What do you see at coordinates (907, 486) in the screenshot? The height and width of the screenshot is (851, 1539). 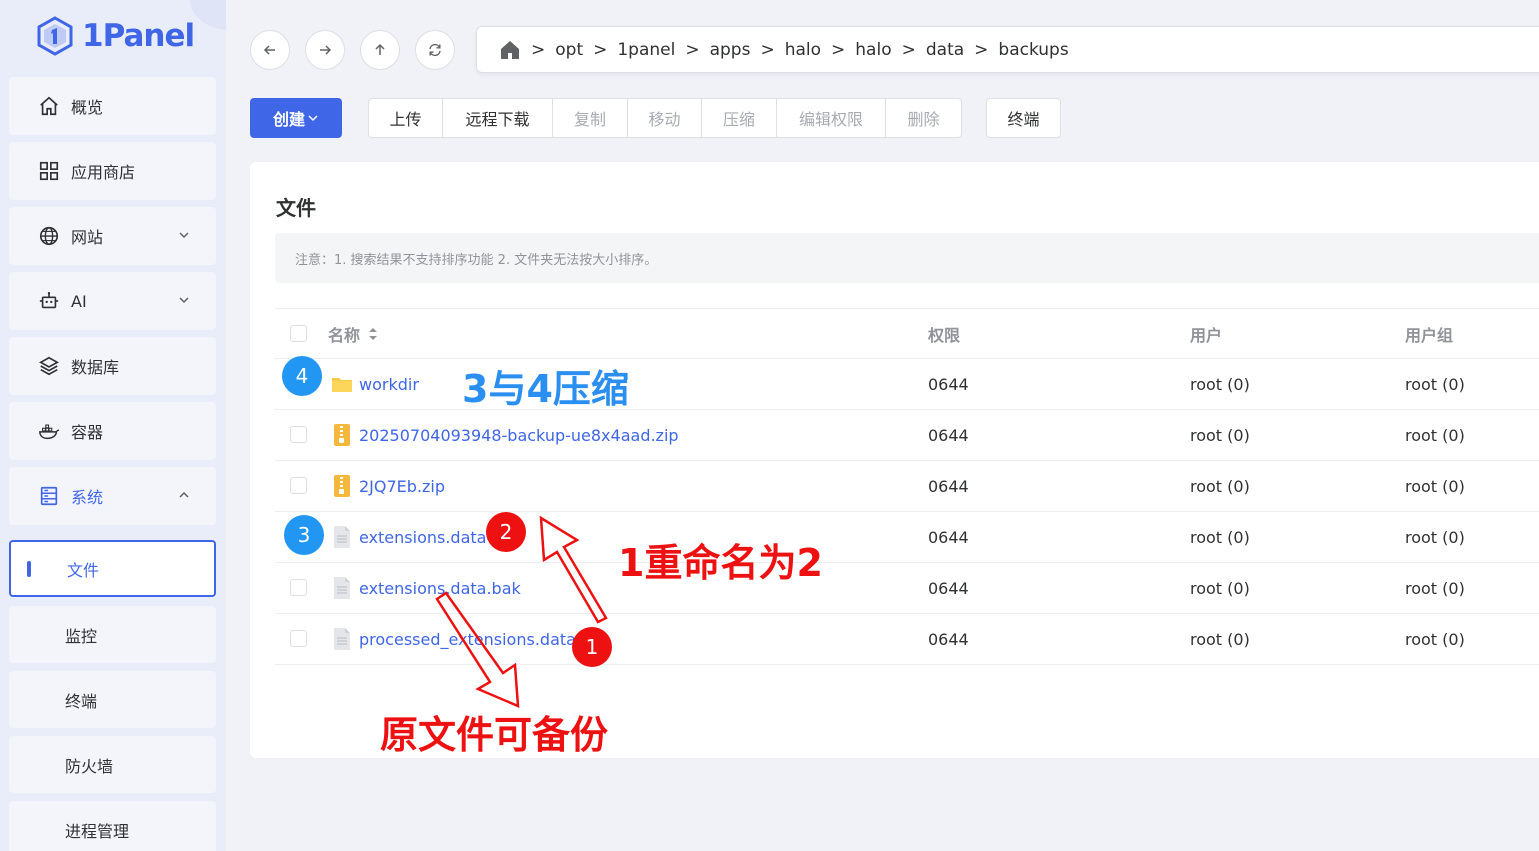 I see `table-row: 2JQ7Eb.zip 0644 root (0) root (0)` at bounding box center [907, 486].